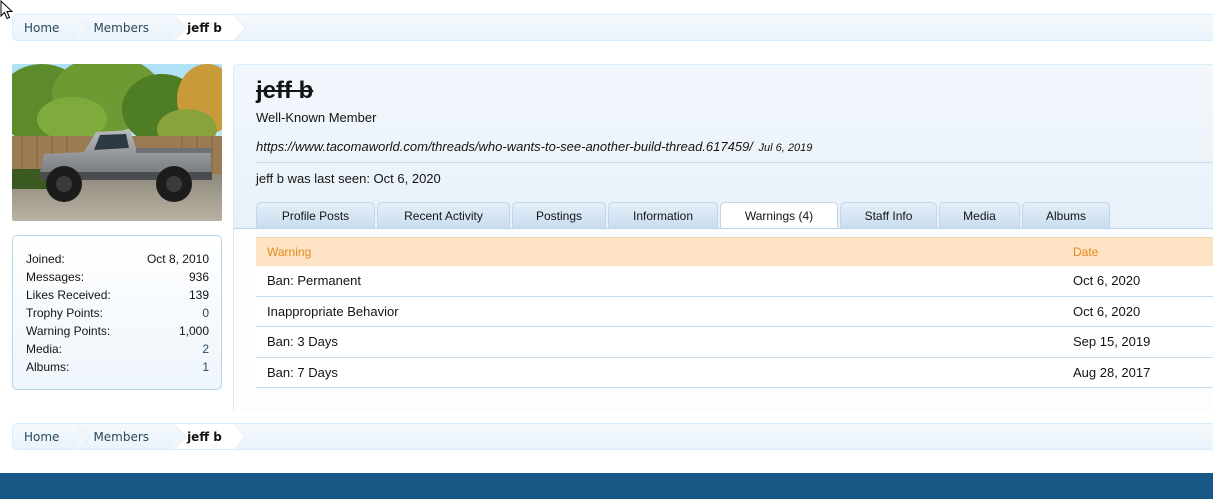 Image resolution: width=1213 pixels, height=499 pixels. What do you see at coordinates (734, 251) in the screenshot?
I see `warnings-table-header: Warning Date` at bounding box center [734, 251].